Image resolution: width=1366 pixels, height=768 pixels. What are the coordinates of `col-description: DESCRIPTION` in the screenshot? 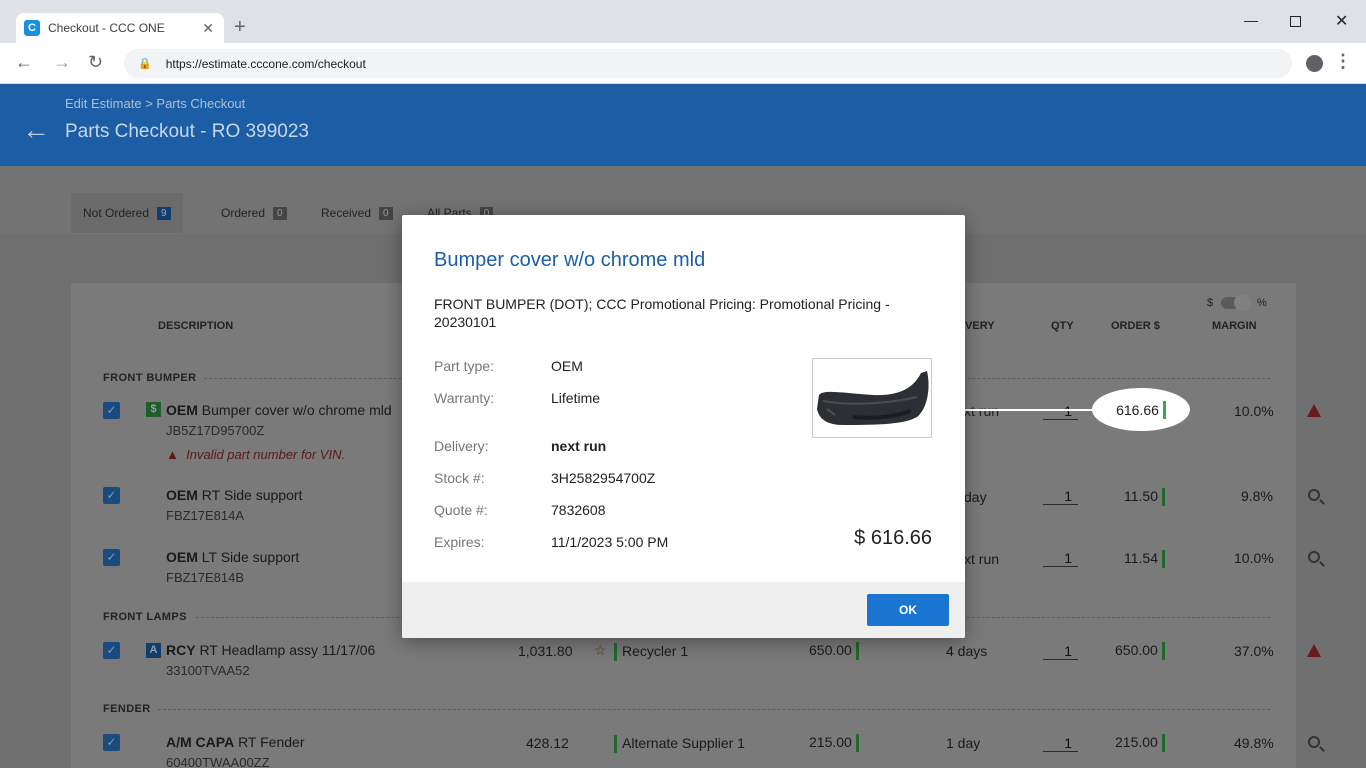 It's located at (196, 326).